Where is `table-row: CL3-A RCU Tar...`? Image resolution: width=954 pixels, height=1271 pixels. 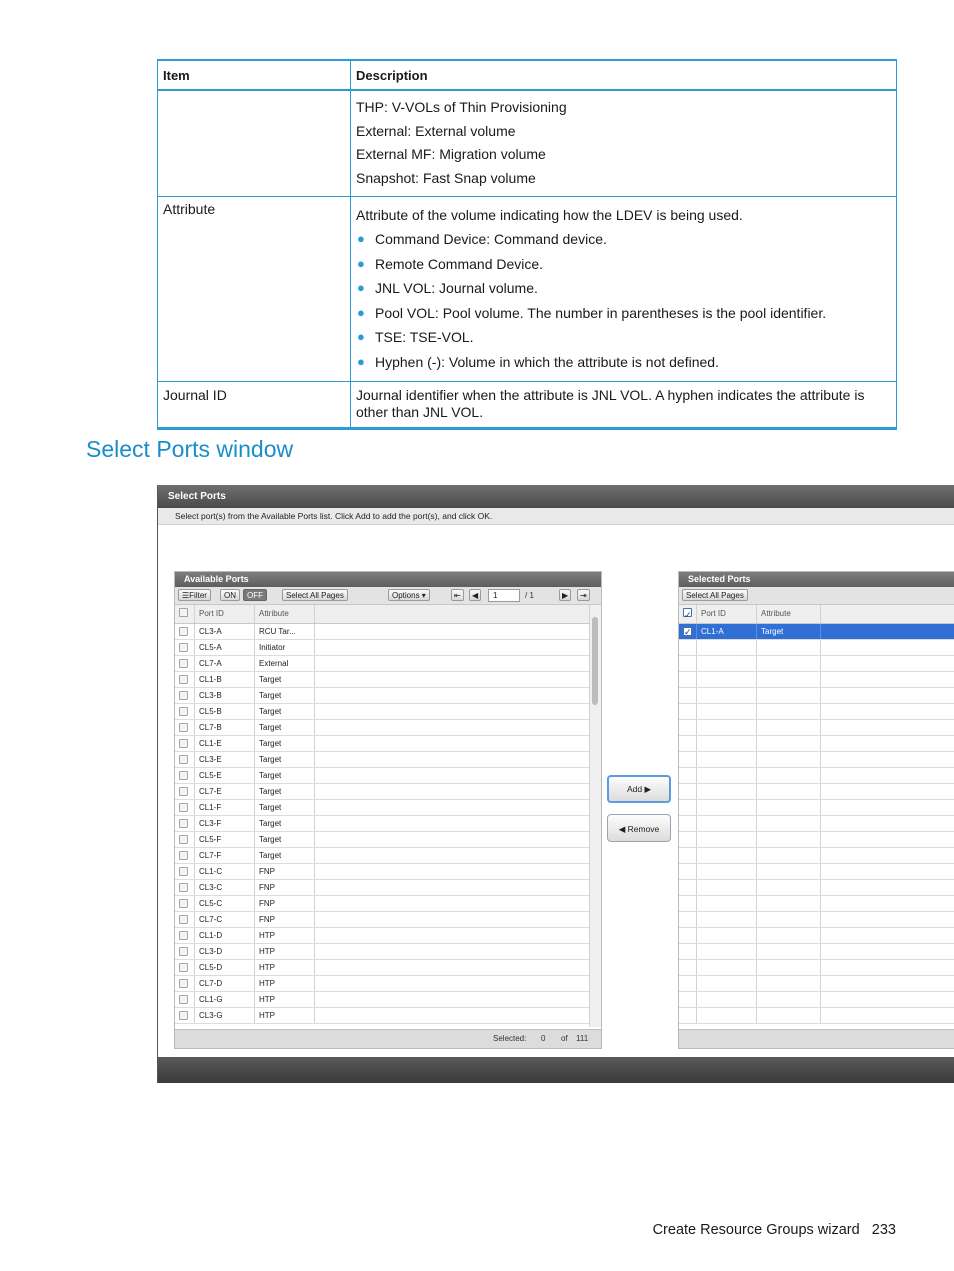
table-row: CL3-A RCU Tar... is located at coordinates (382, 632).